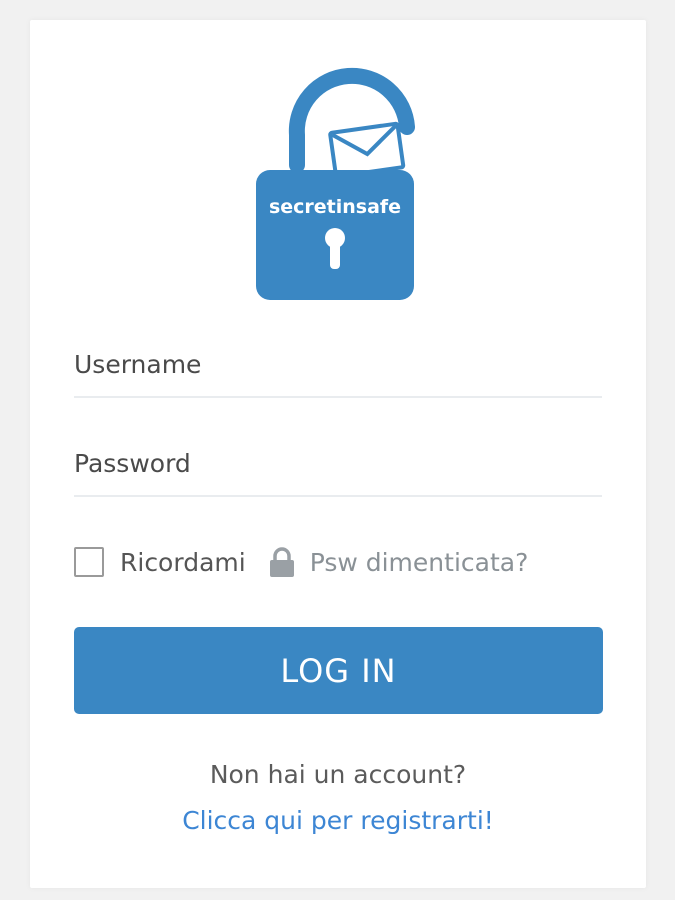  Describe the element at coordinates (183, 562) in the screenshot. I see `remember-label: Ricordami` at that location.